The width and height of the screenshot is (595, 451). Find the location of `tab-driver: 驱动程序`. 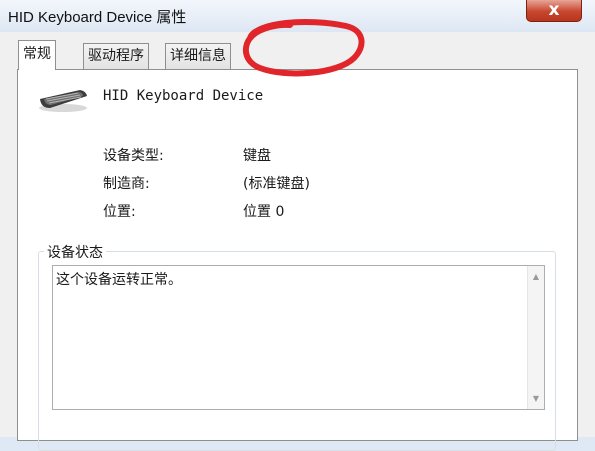

tab-driver: 驱动程序 is located at coordinates (116, 56).